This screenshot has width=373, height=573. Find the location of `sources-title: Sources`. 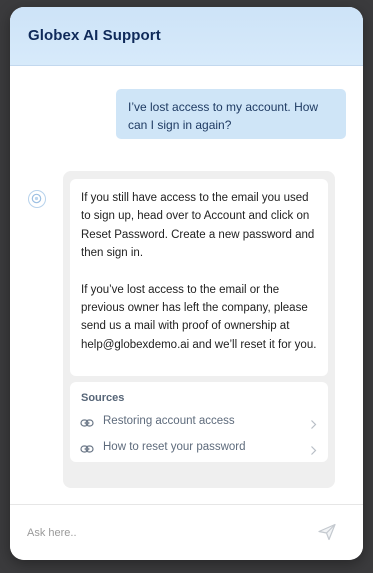

sources-title: Sources is located at coordinates (103, 398).